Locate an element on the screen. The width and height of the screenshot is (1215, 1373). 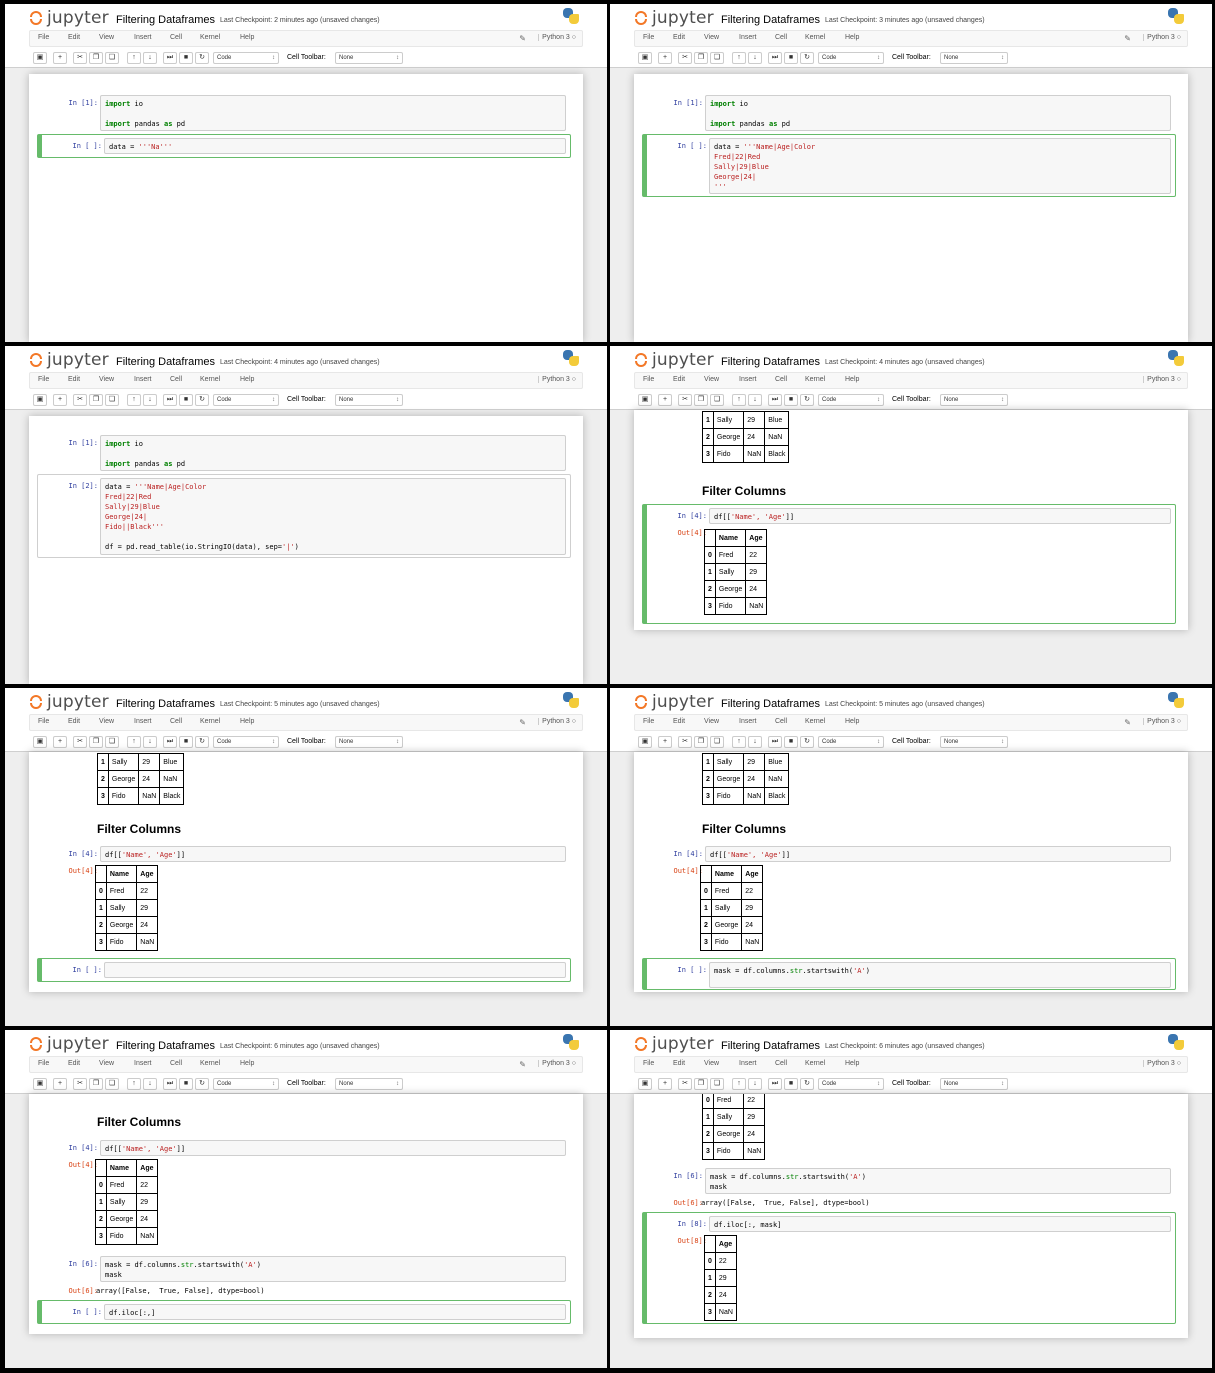
code-cell: In [1]: import io import pandas as pd is located at coordinates (909, 112).